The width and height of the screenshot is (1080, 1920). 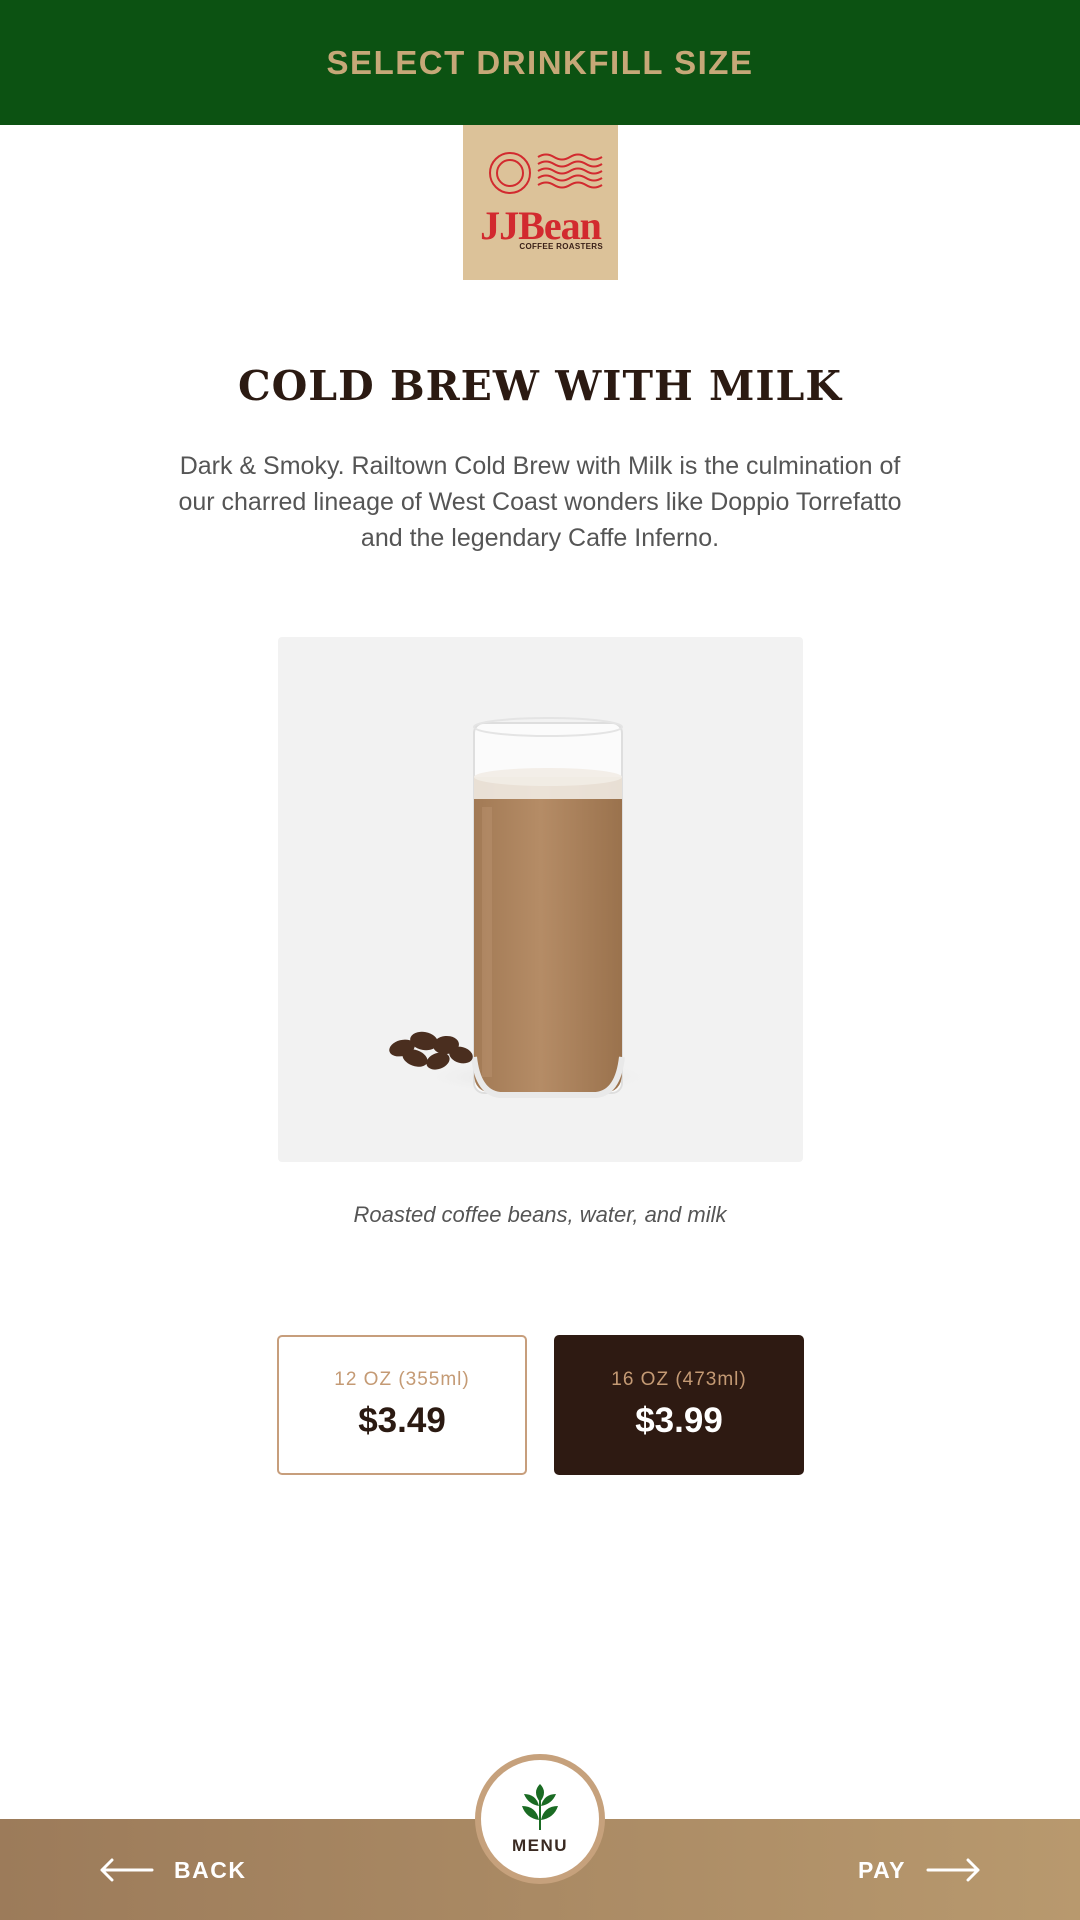 I want to click on menu-button: MENU, so click(x=540, y=1819).